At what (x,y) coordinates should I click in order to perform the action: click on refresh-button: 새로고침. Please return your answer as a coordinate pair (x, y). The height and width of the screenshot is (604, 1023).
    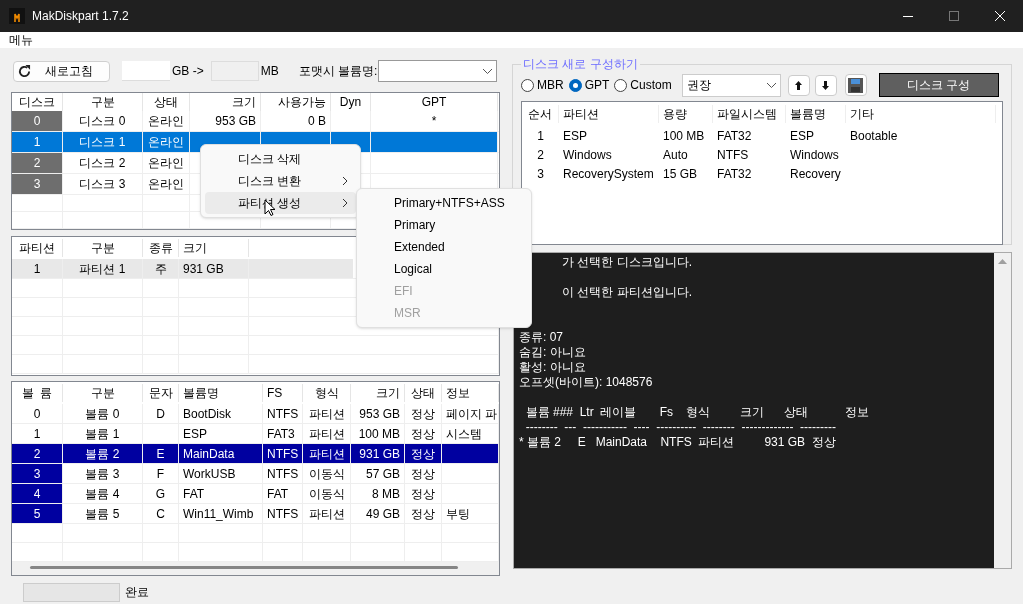
    Looking at the image, I should click on (61, 71).